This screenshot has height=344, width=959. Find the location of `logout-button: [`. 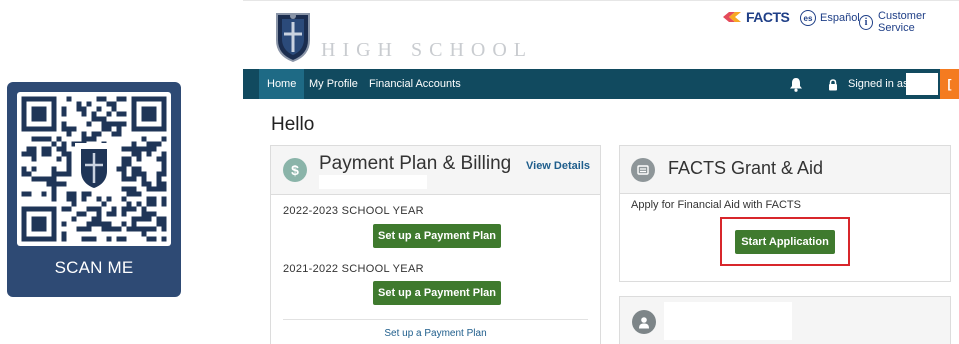

logout-button: [ is located at coordinates (949, 84).